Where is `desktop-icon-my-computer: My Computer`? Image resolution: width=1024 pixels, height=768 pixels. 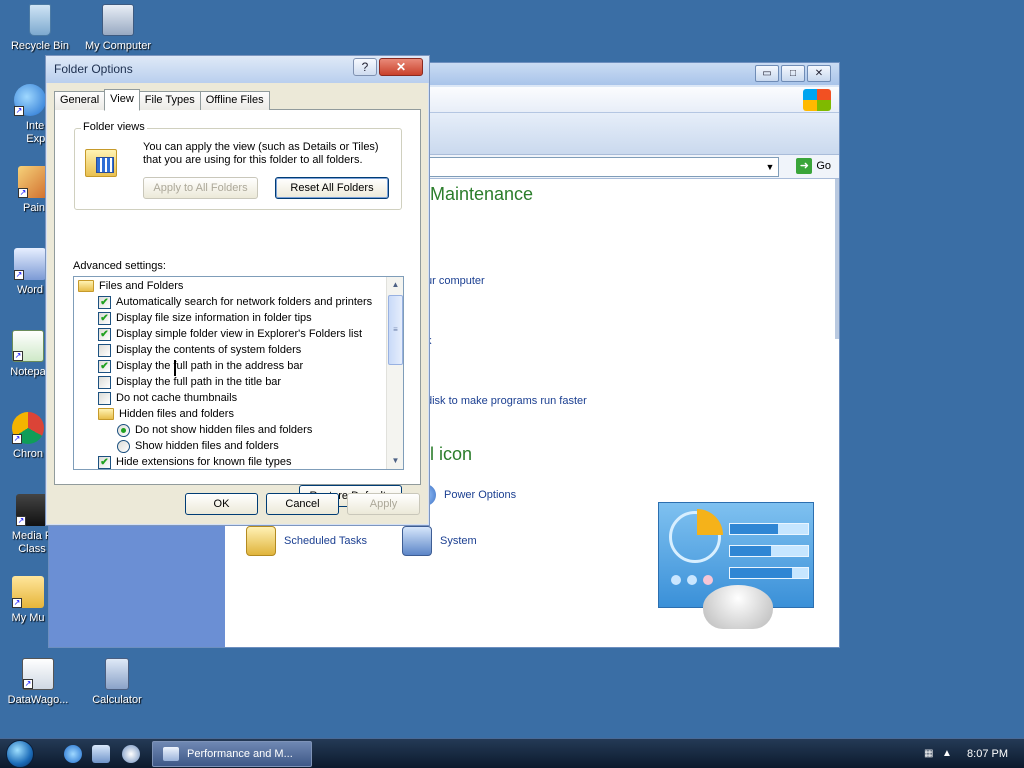
desktop-icon-my-computer: My Computer is located at coordinates (118, 28).